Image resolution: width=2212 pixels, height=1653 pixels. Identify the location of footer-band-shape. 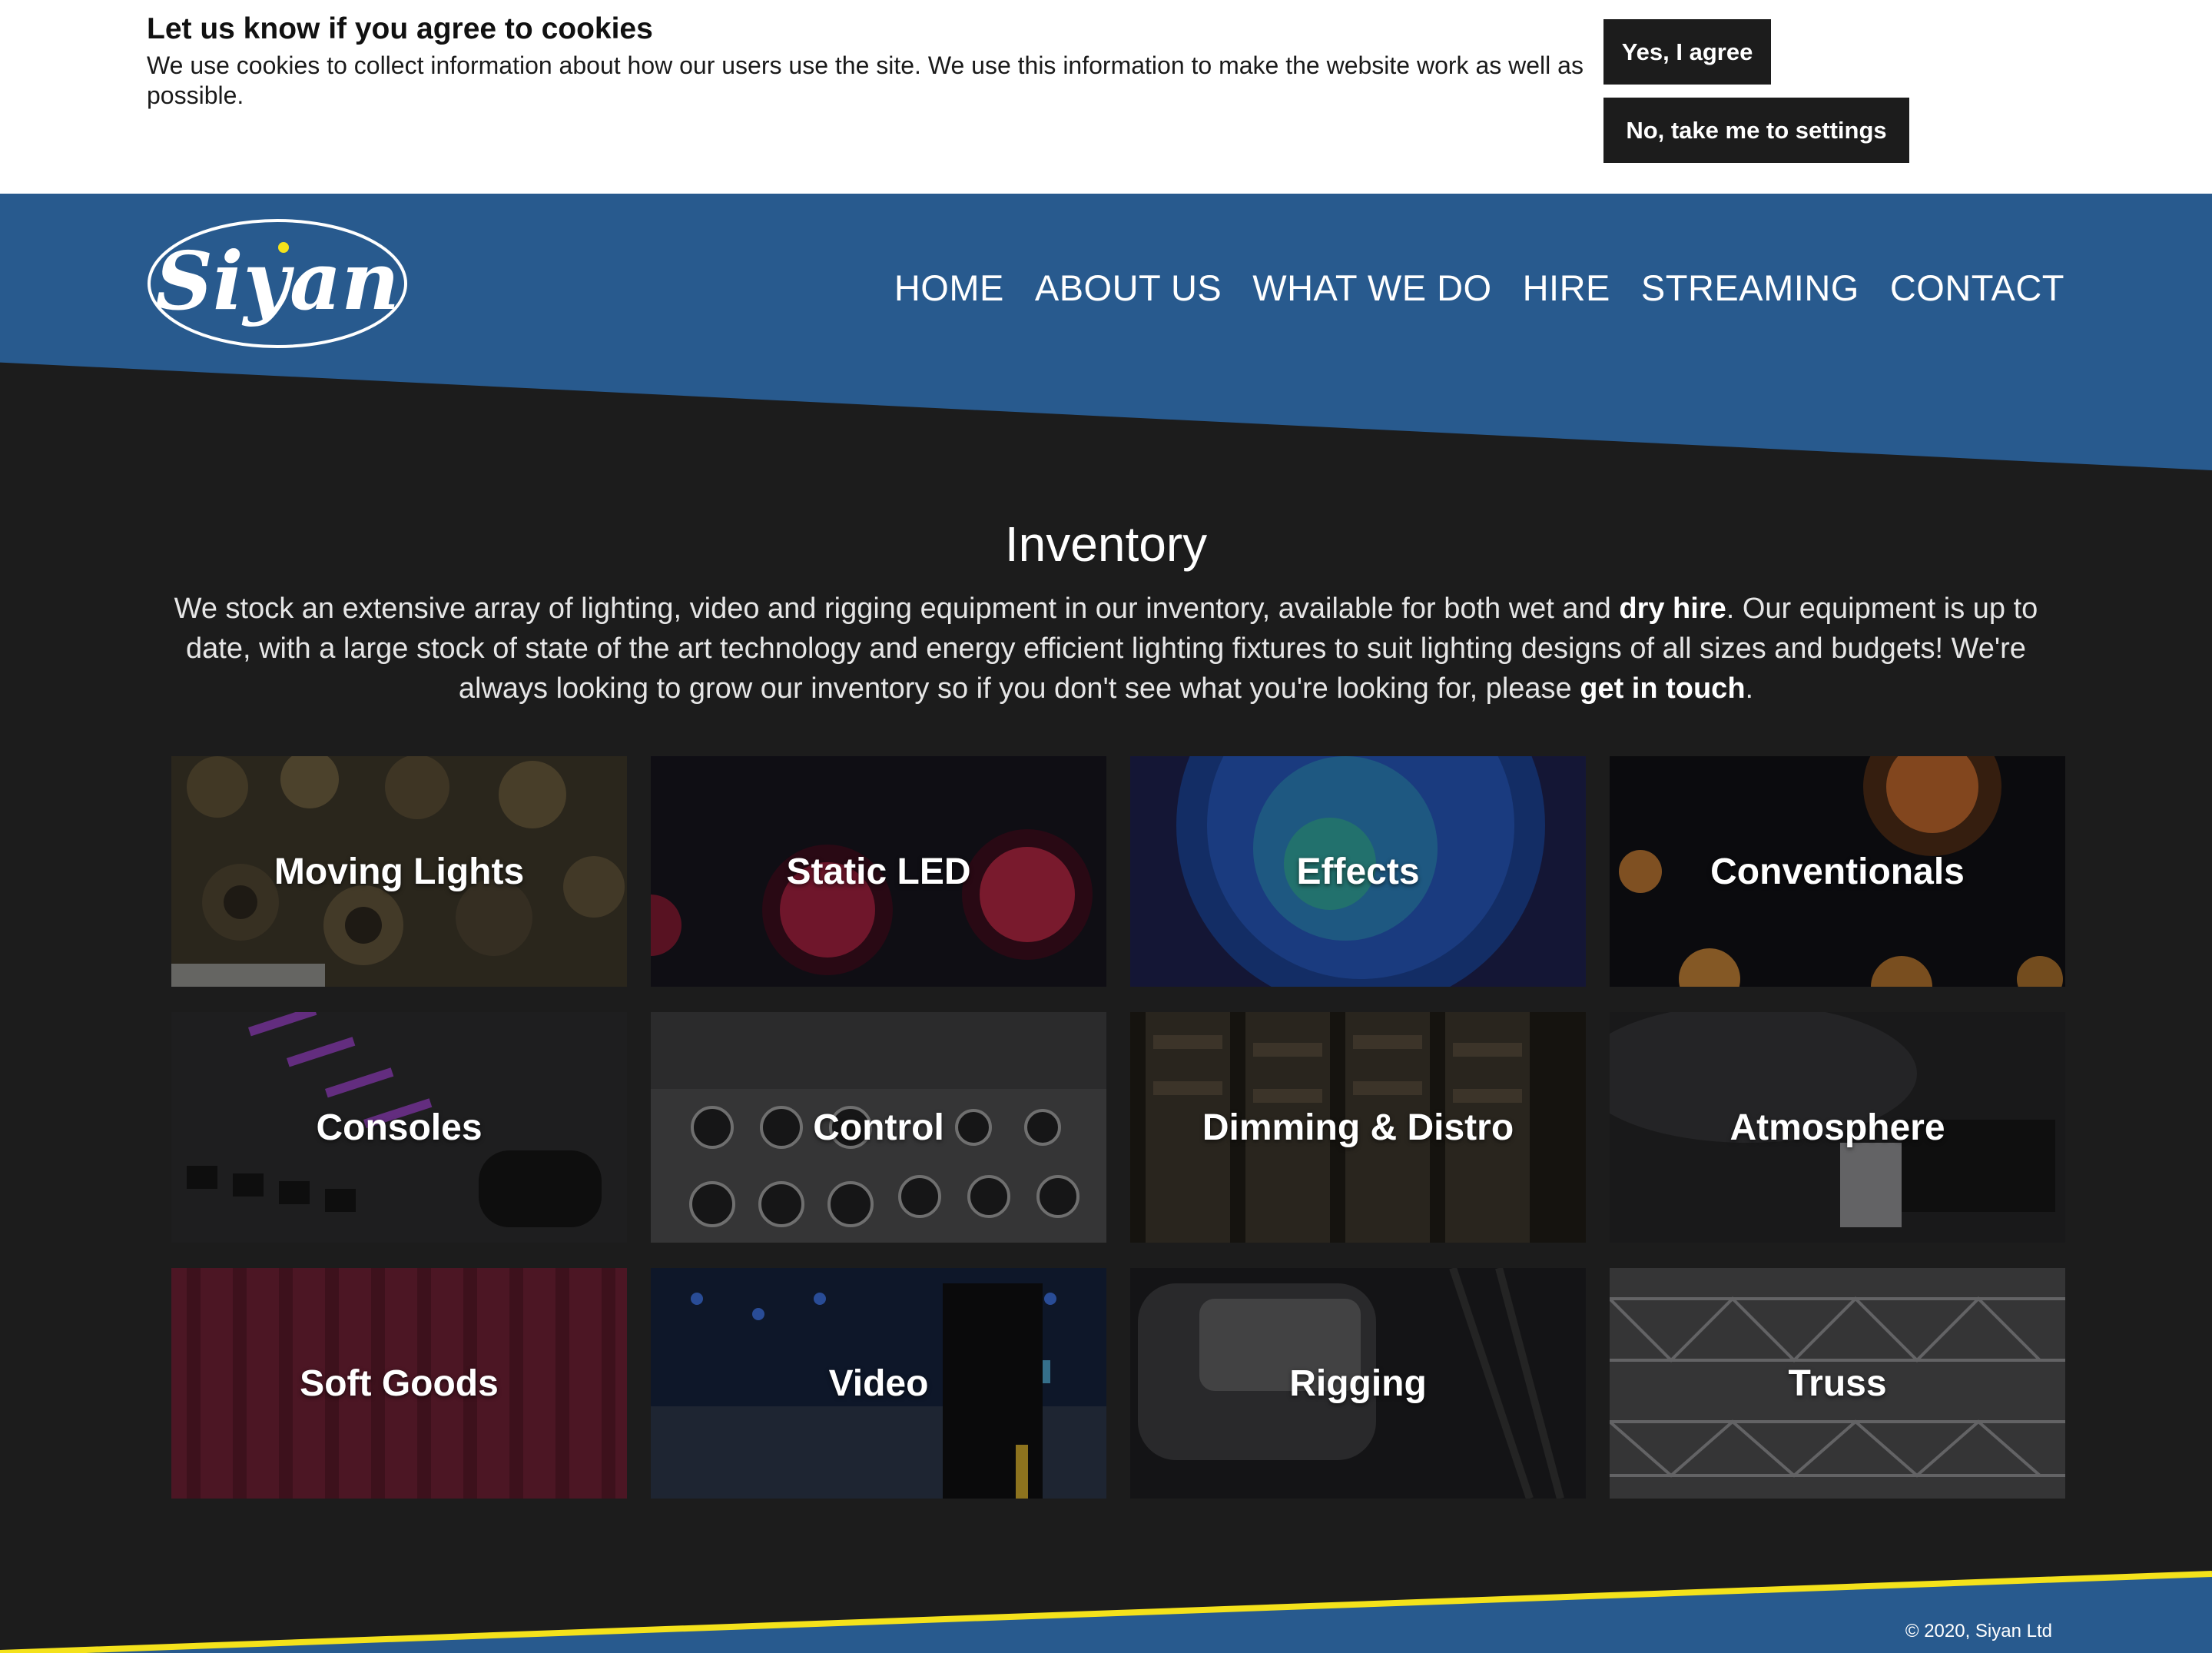
(1106, 1612).